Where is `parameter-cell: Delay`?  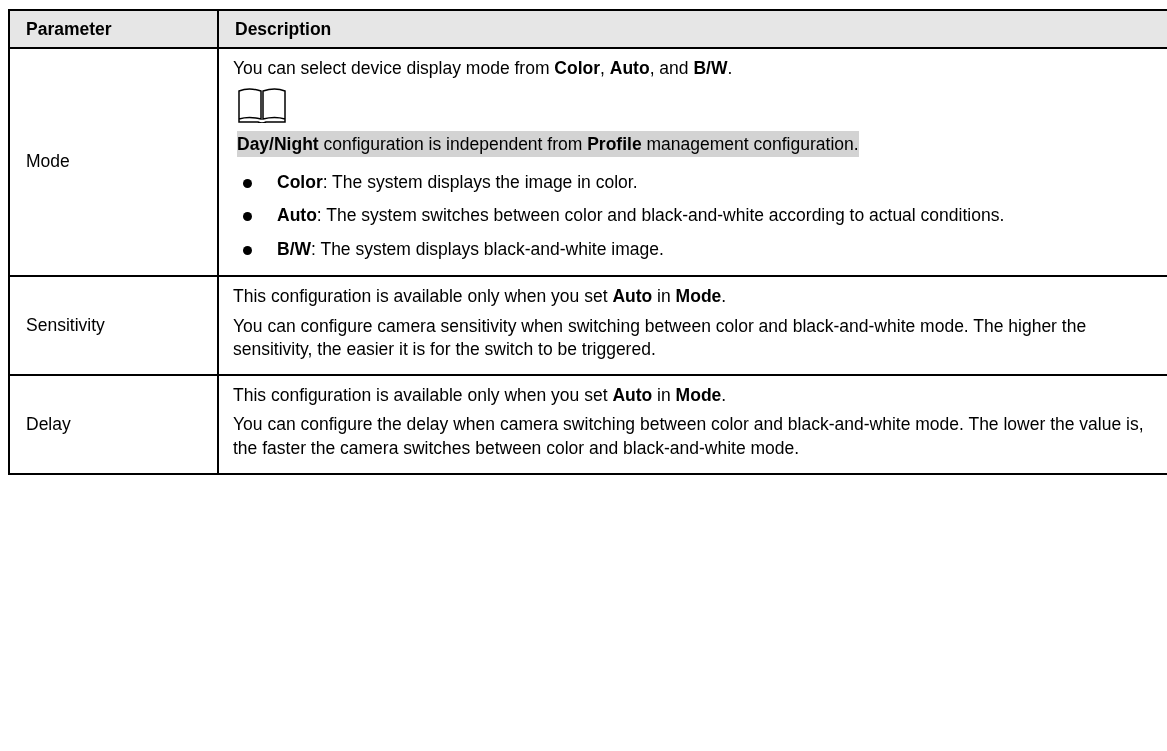
parameter-cell: Delay is located at coordinates (113, 424).